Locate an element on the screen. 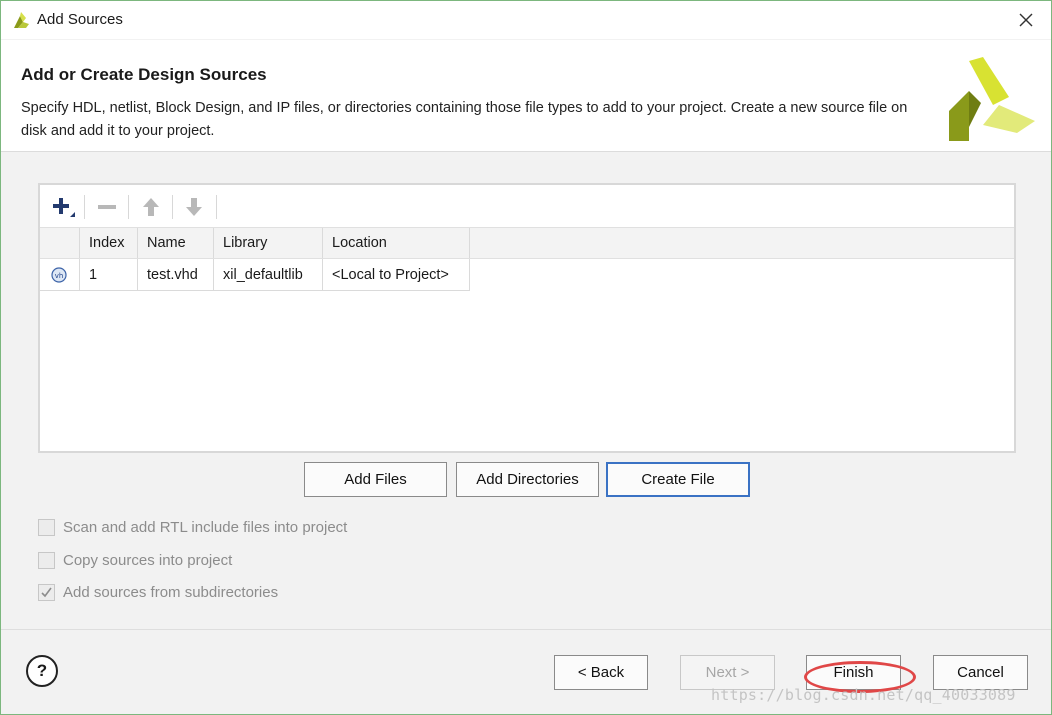 The width and height of the screenshot is (1052, 715). vivado-brand-logo is located at coordinates (992, 99).